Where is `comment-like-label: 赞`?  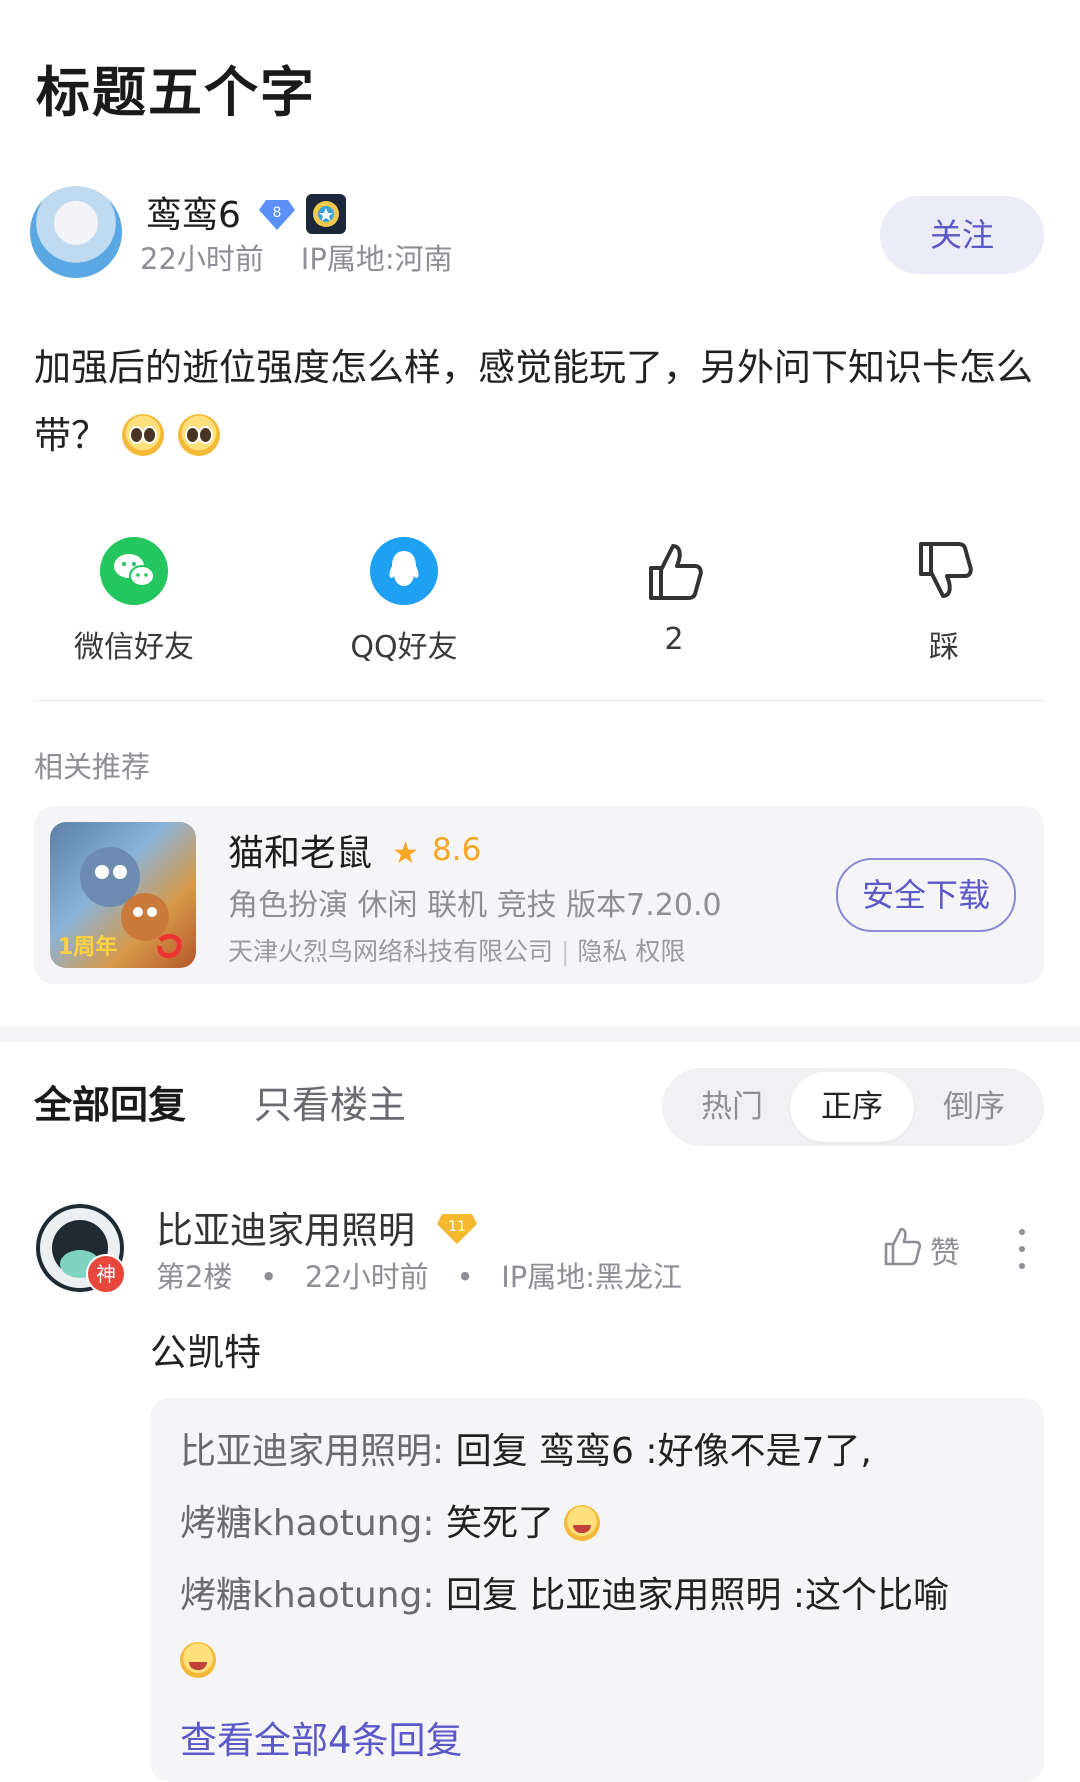
comment-like-label: 赞 is located at coordinates (945, 1250).